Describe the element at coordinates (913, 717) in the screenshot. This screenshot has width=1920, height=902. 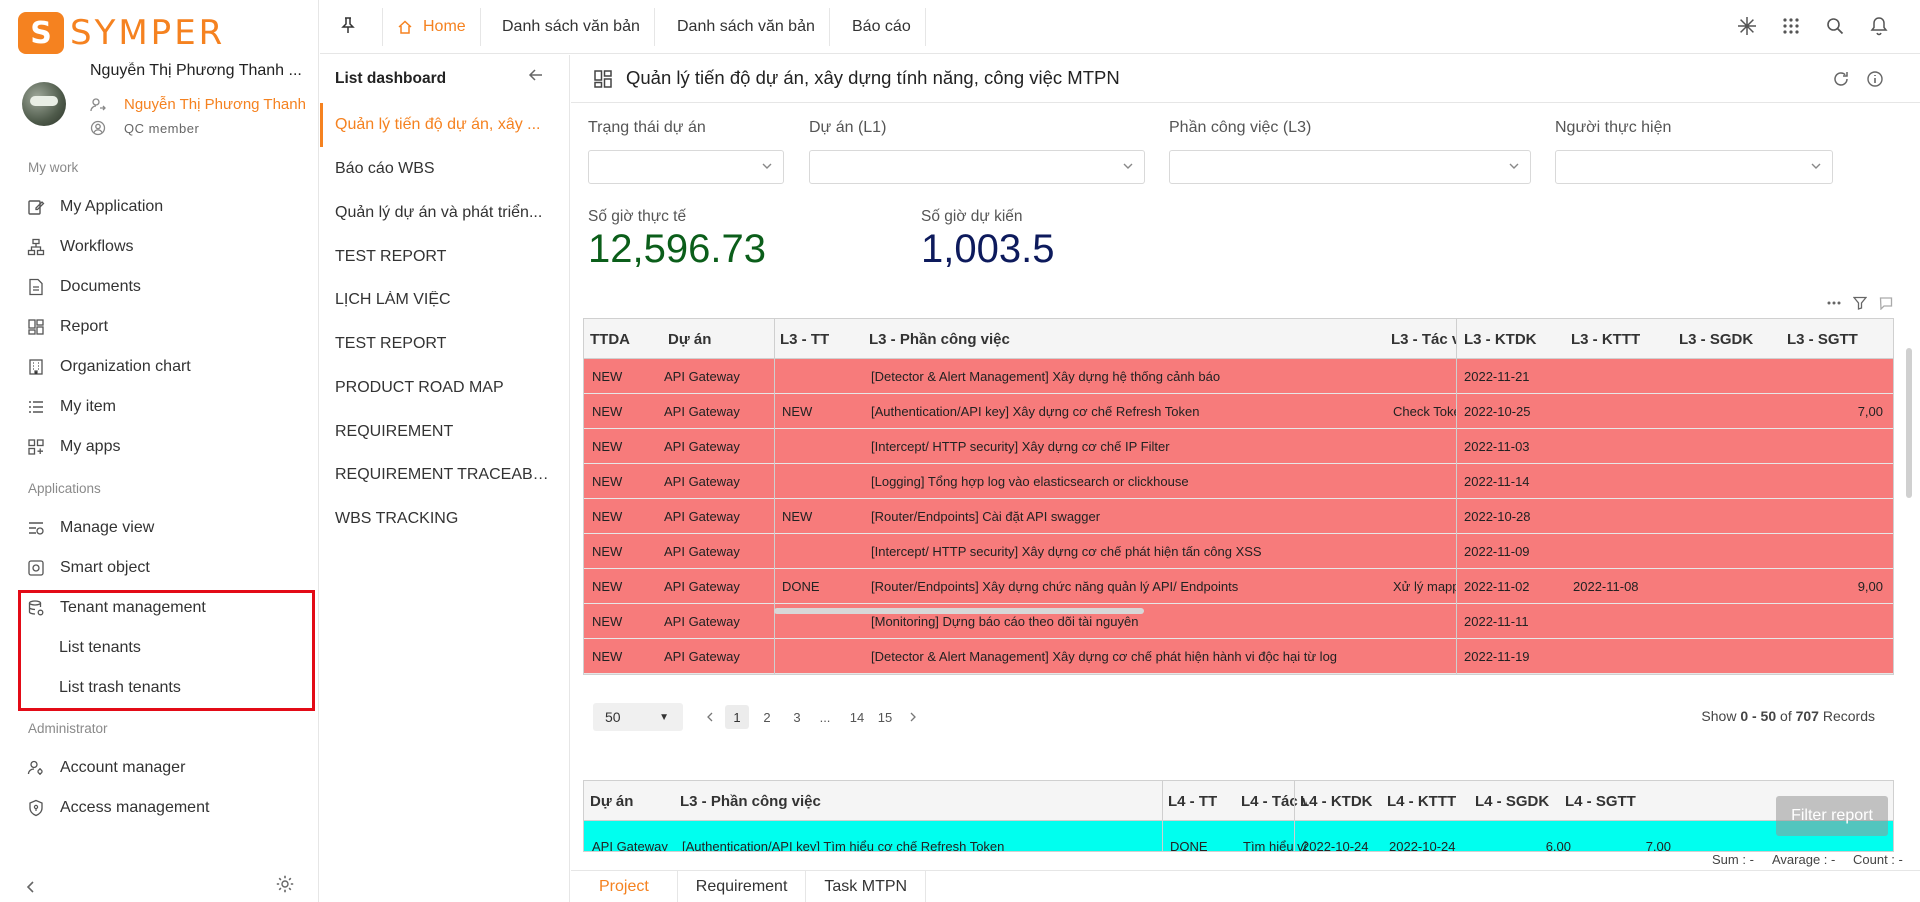
I see `next-page-icon` at that location.